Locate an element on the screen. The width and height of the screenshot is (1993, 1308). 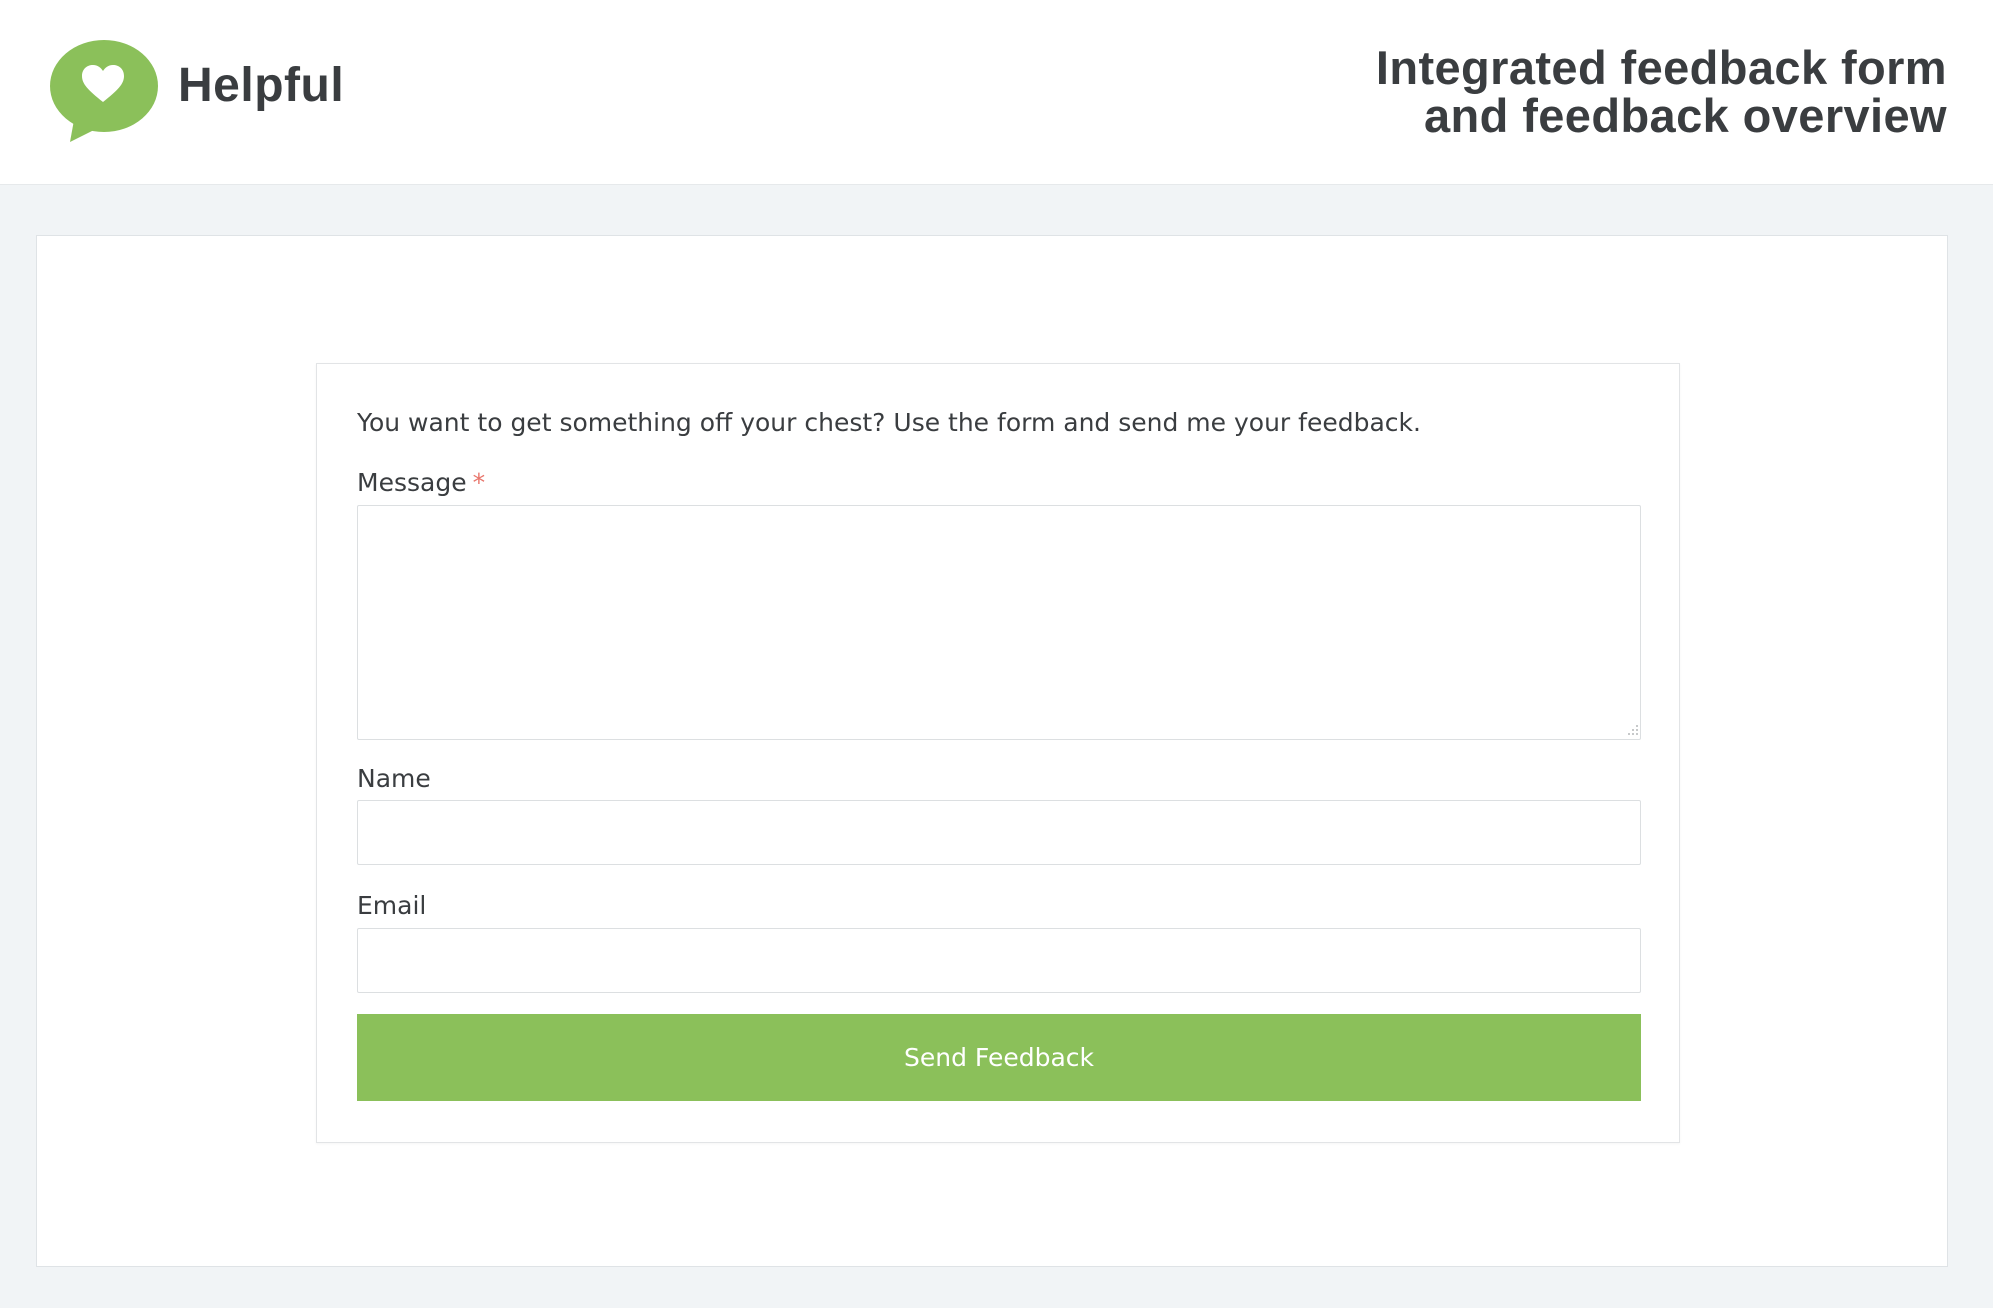
email-input is located at coordinates (999, 960).